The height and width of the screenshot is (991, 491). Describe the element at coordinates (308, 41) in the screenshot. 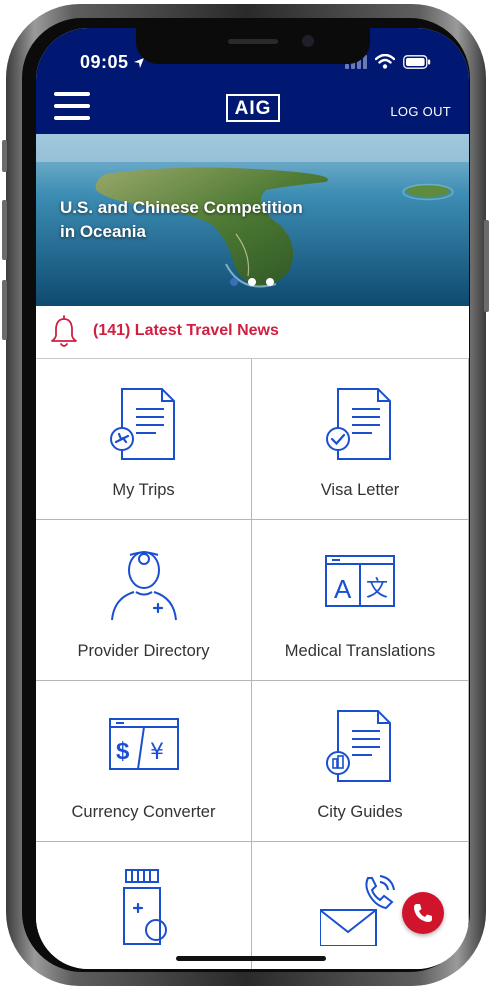

I see `front-camera` at that location.